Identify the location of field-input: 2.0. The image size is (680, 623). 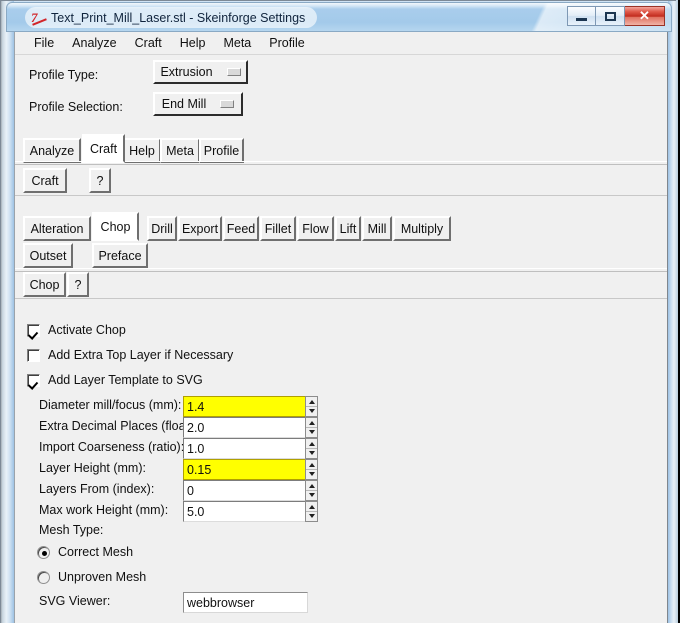
(250, 427).